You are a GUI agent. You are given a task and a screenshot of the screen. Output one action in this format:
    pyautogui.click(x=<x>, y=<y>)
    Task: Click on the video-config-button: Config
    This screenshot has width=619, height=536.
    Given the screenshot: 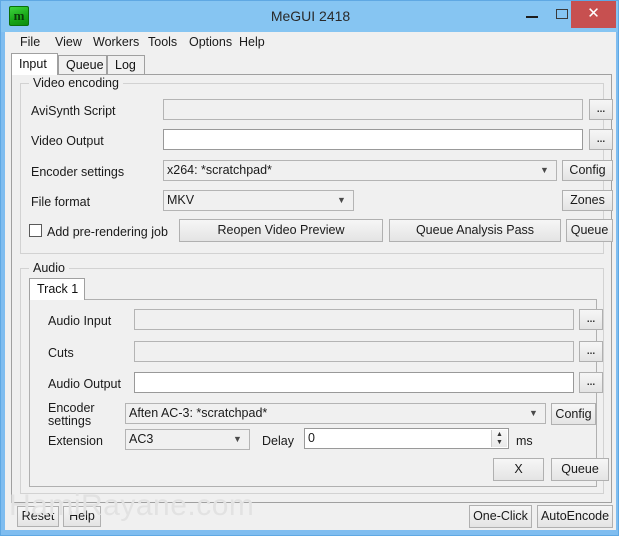 What is the action you would take?
    pyautogui.click(x=587, y=170)
    